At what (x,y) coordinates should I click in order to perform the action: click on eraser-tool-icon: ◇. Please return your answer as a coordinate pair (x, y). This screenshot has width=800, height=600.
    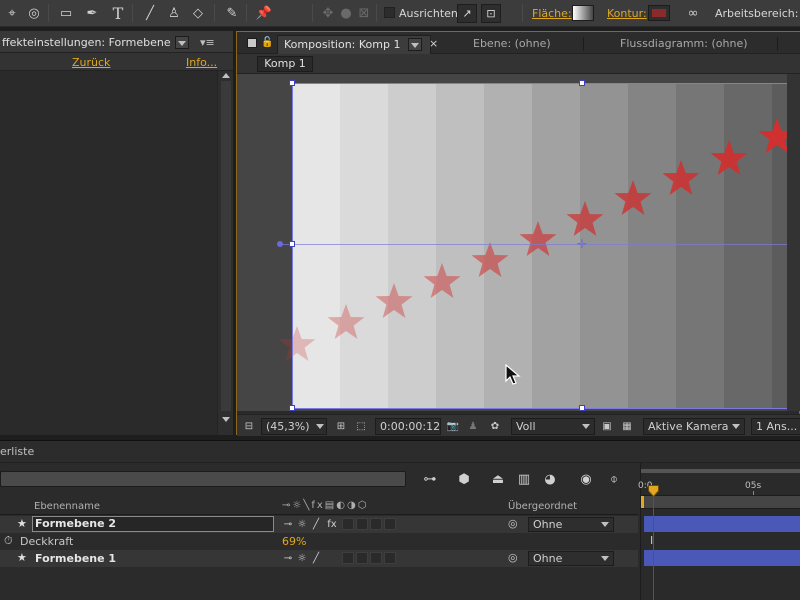
    Looking at the image, I should click on (198, 13).